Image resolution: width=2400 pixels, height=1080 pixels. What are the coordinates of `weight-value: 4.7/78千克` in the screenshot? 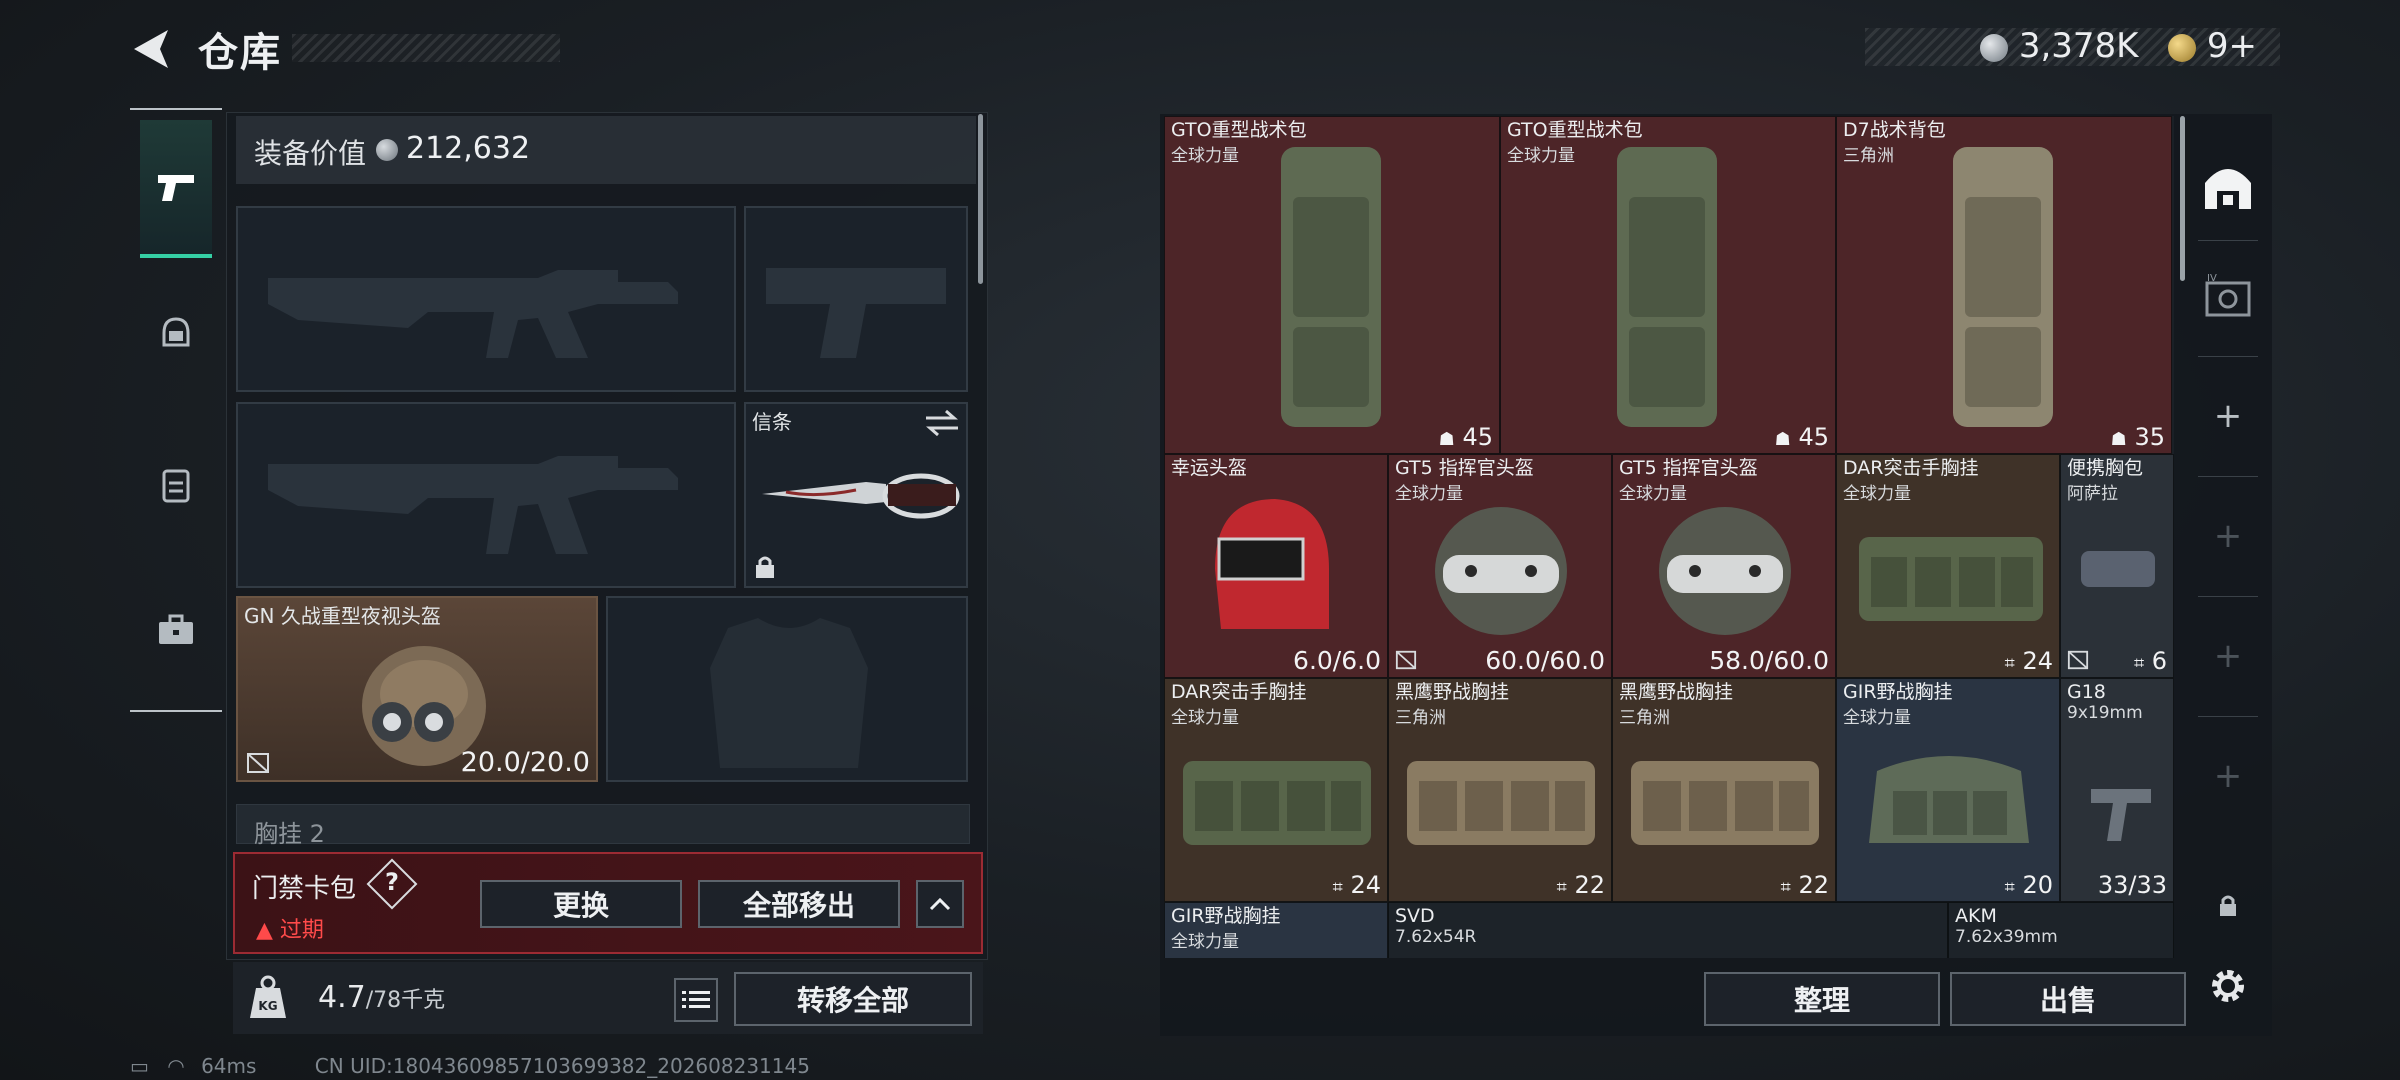 It's located at (381, 997).